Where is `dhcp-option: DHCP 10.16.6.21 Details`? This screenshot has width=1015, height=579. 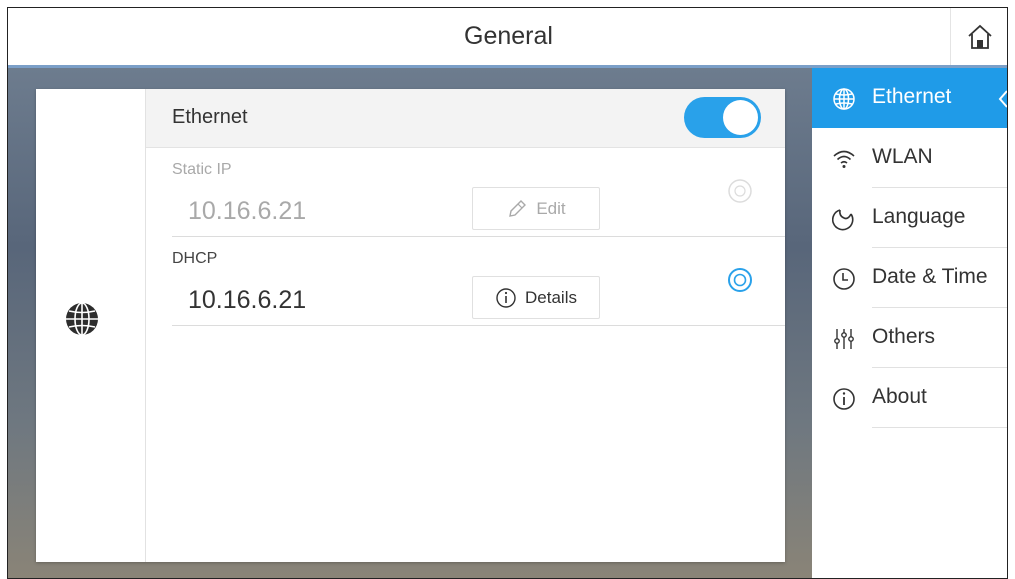
dhcp-option: DHCP 10.16.6.21 Details is located at coordinates (478, 281).